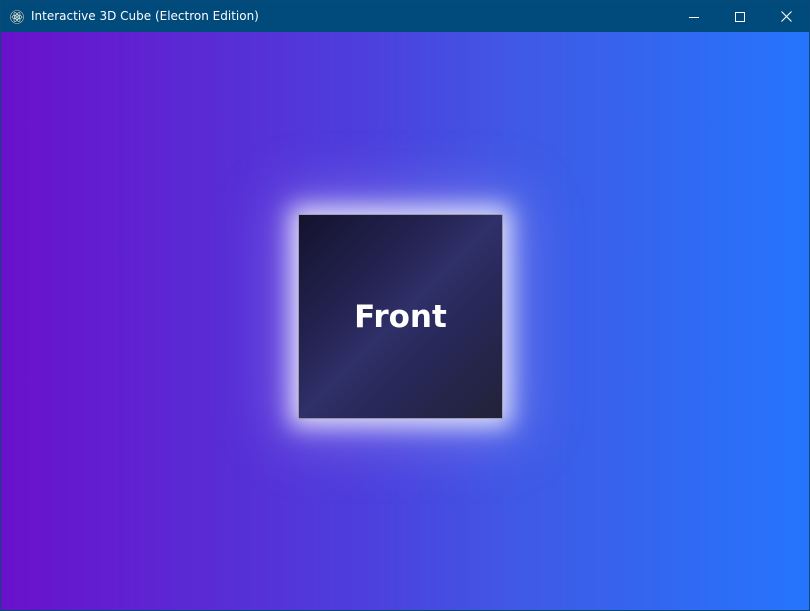  I want to click on electron-app-icon, so click(17, 17).